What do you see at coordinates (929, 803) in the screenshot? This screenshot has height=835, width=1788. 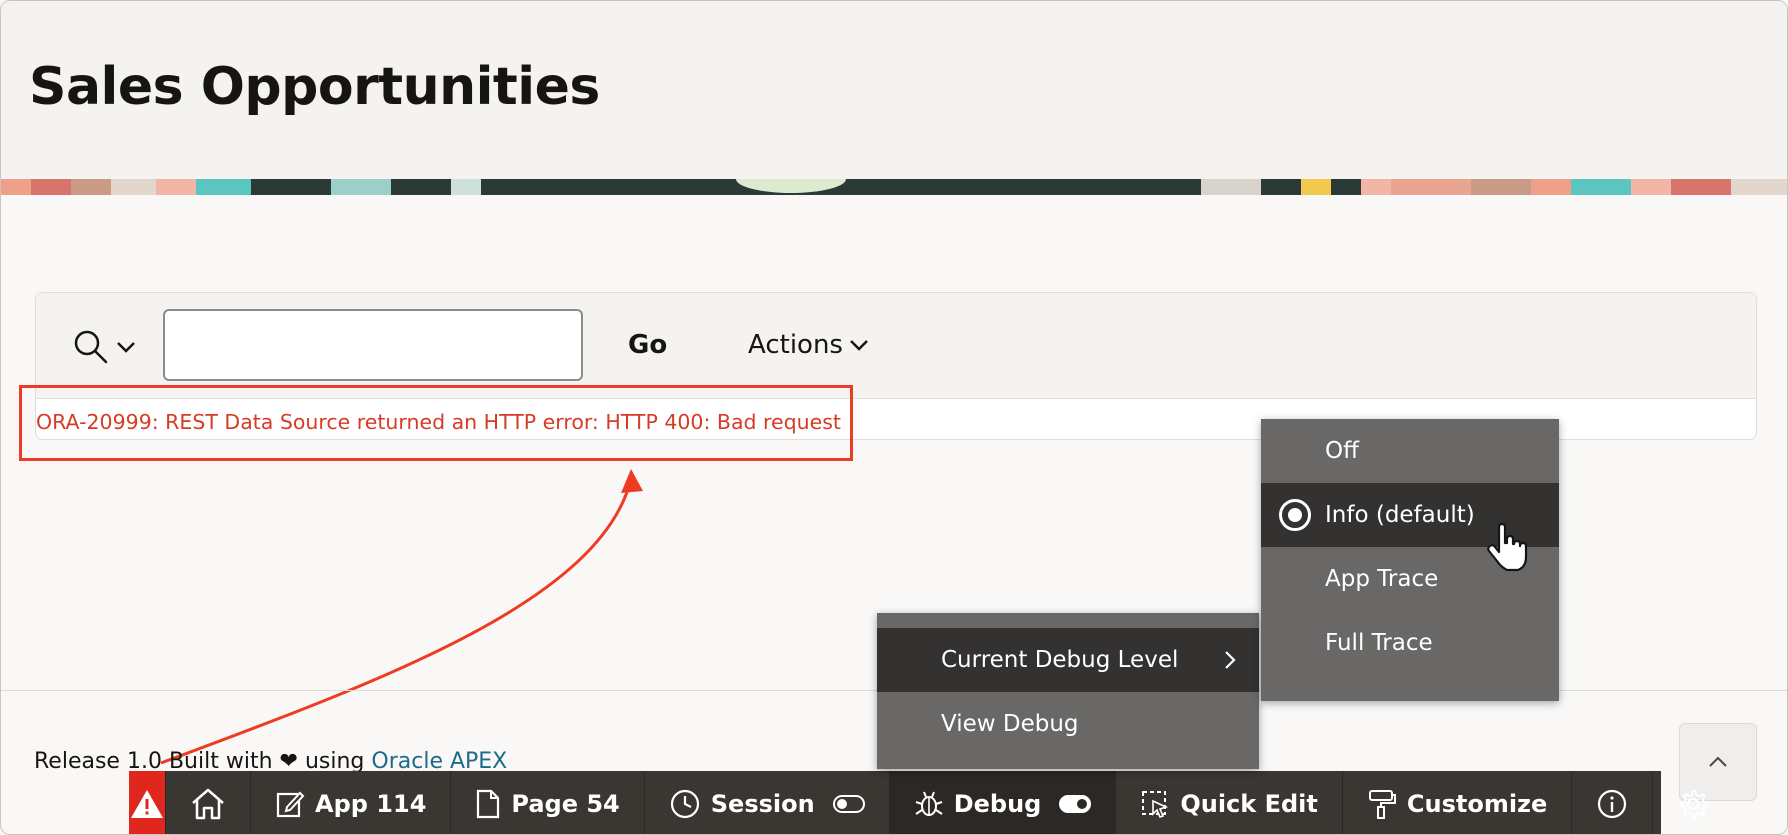 I see `bug-icon` at bounding box center [929, 803].